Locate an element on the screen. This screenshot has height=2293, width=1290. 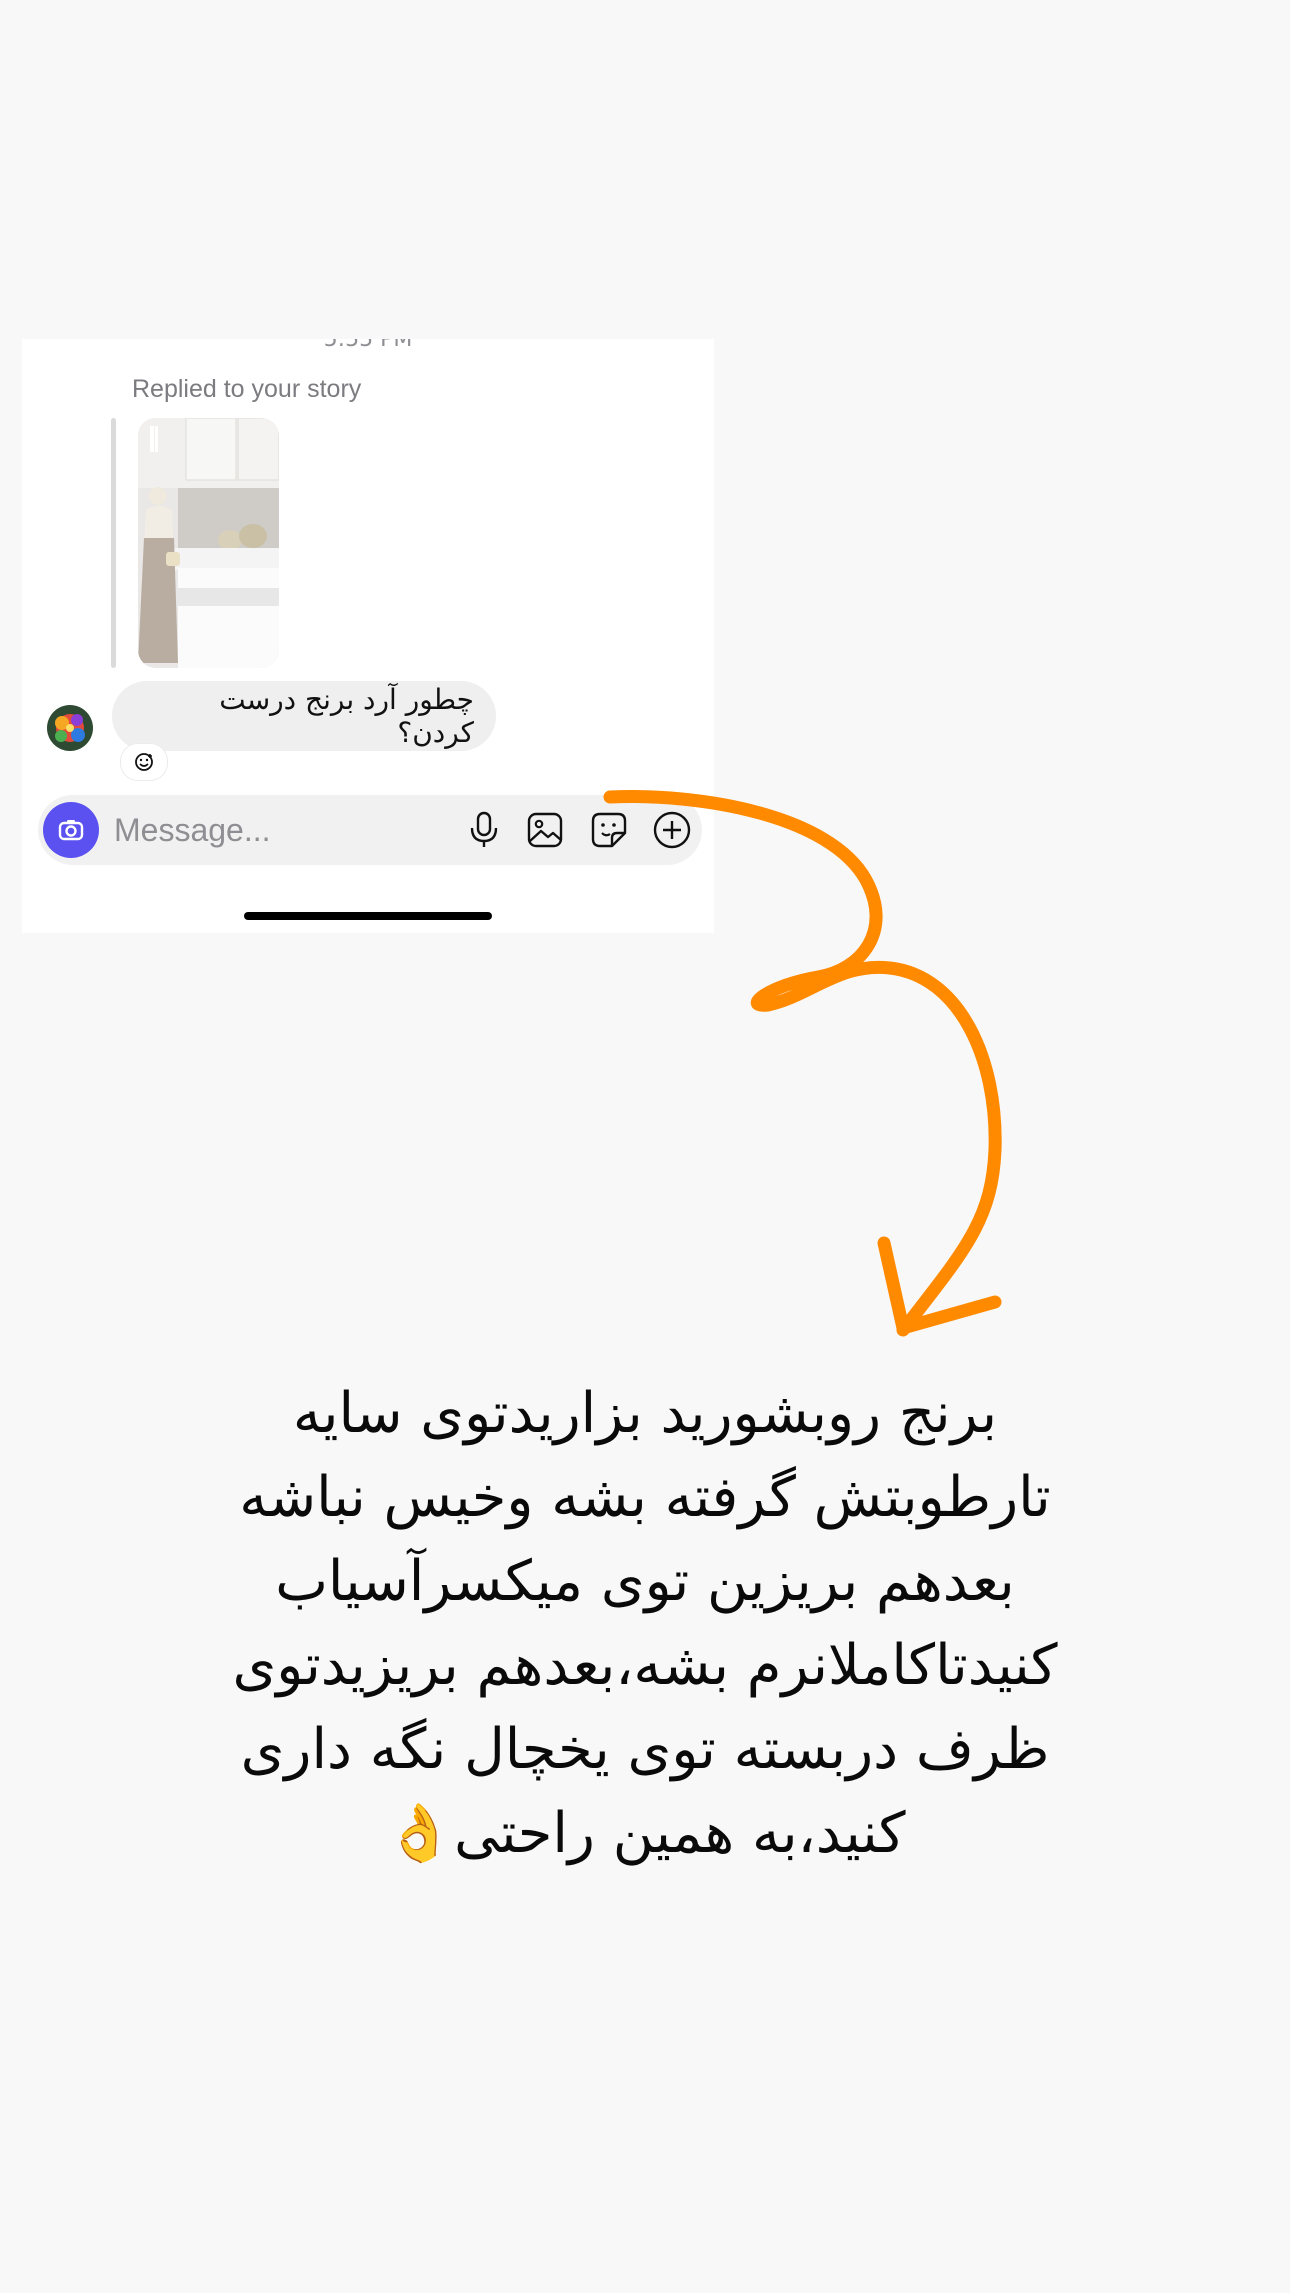
reply-indicator-bar is located at coordinates (113, 543).